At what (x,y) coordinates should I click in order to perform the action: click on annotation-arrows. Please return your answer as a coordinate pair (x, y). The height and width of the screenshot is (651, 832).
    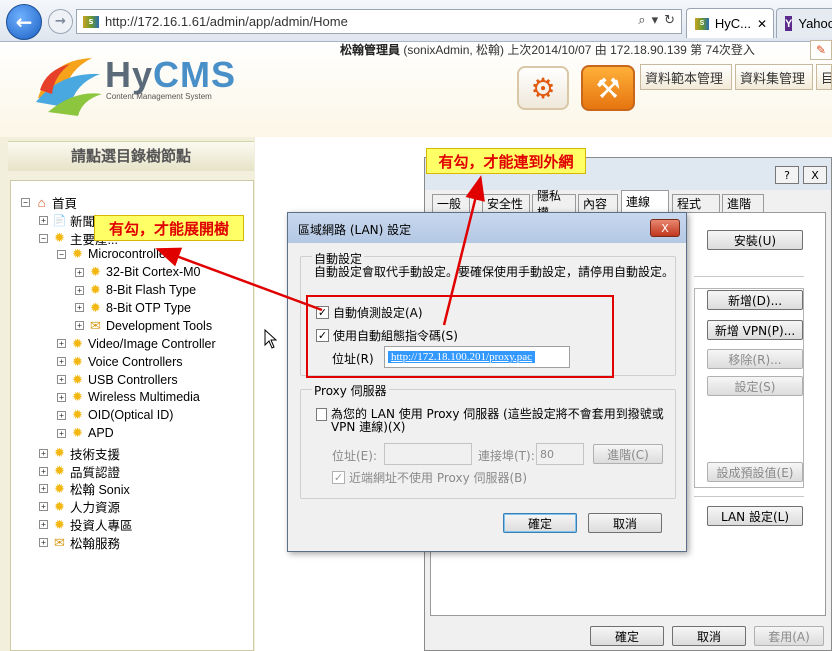
    Looking at the image, I should click on (320, 250).